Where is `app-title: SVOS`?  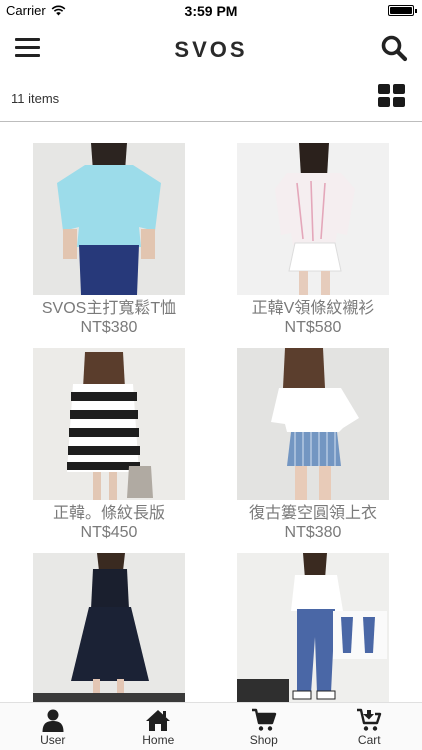
app-title: SVOS is located at coordinates (211, 49).